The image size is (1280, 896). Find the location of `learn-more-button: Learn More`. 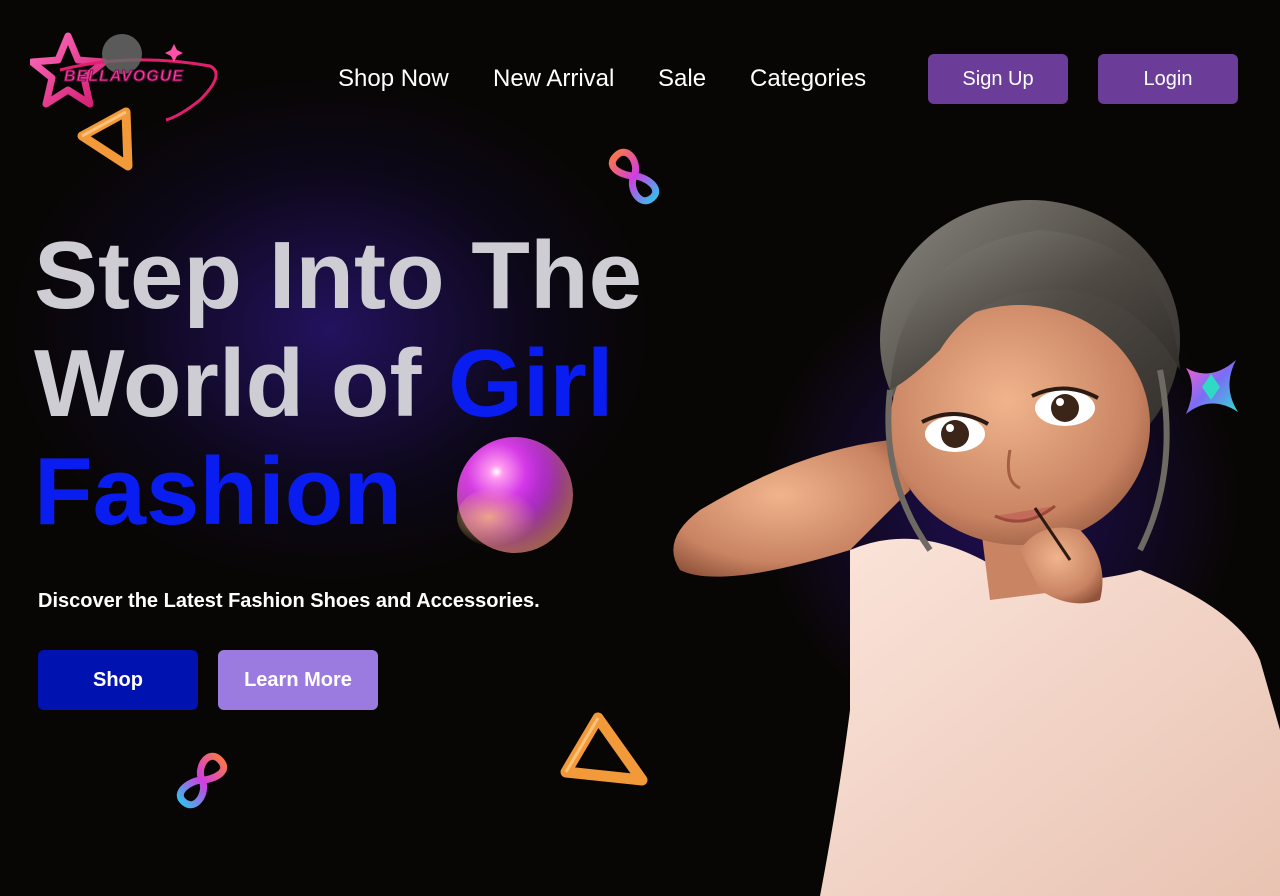

learn-more-button: Learn More is located at coordinates (298, 680).